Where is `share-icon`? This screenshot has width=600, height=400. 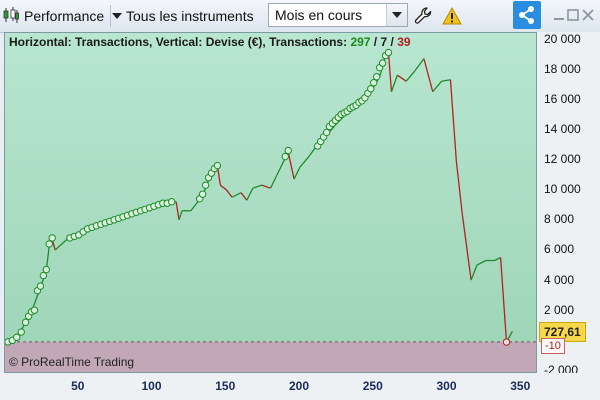 share-icon is located at coordinates (526, 15).